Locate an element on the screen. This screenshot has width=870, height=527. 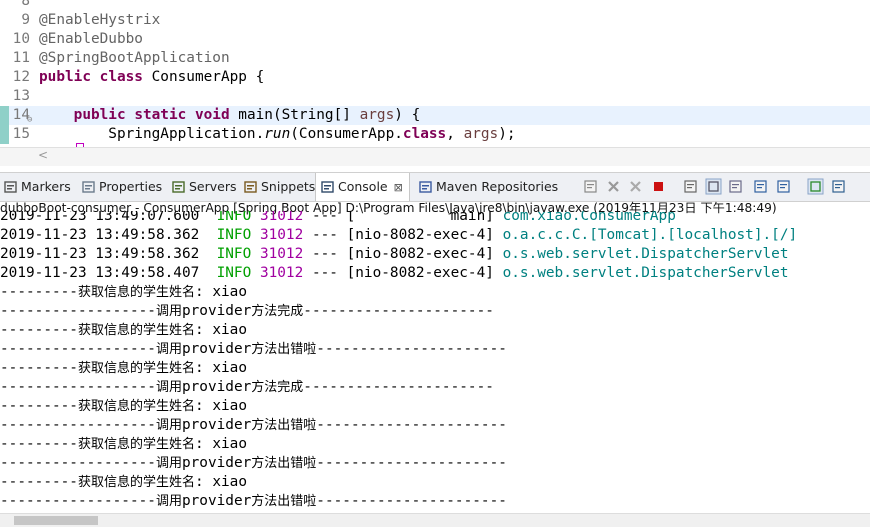
display-console-icon is located at coordinates (838, 186).